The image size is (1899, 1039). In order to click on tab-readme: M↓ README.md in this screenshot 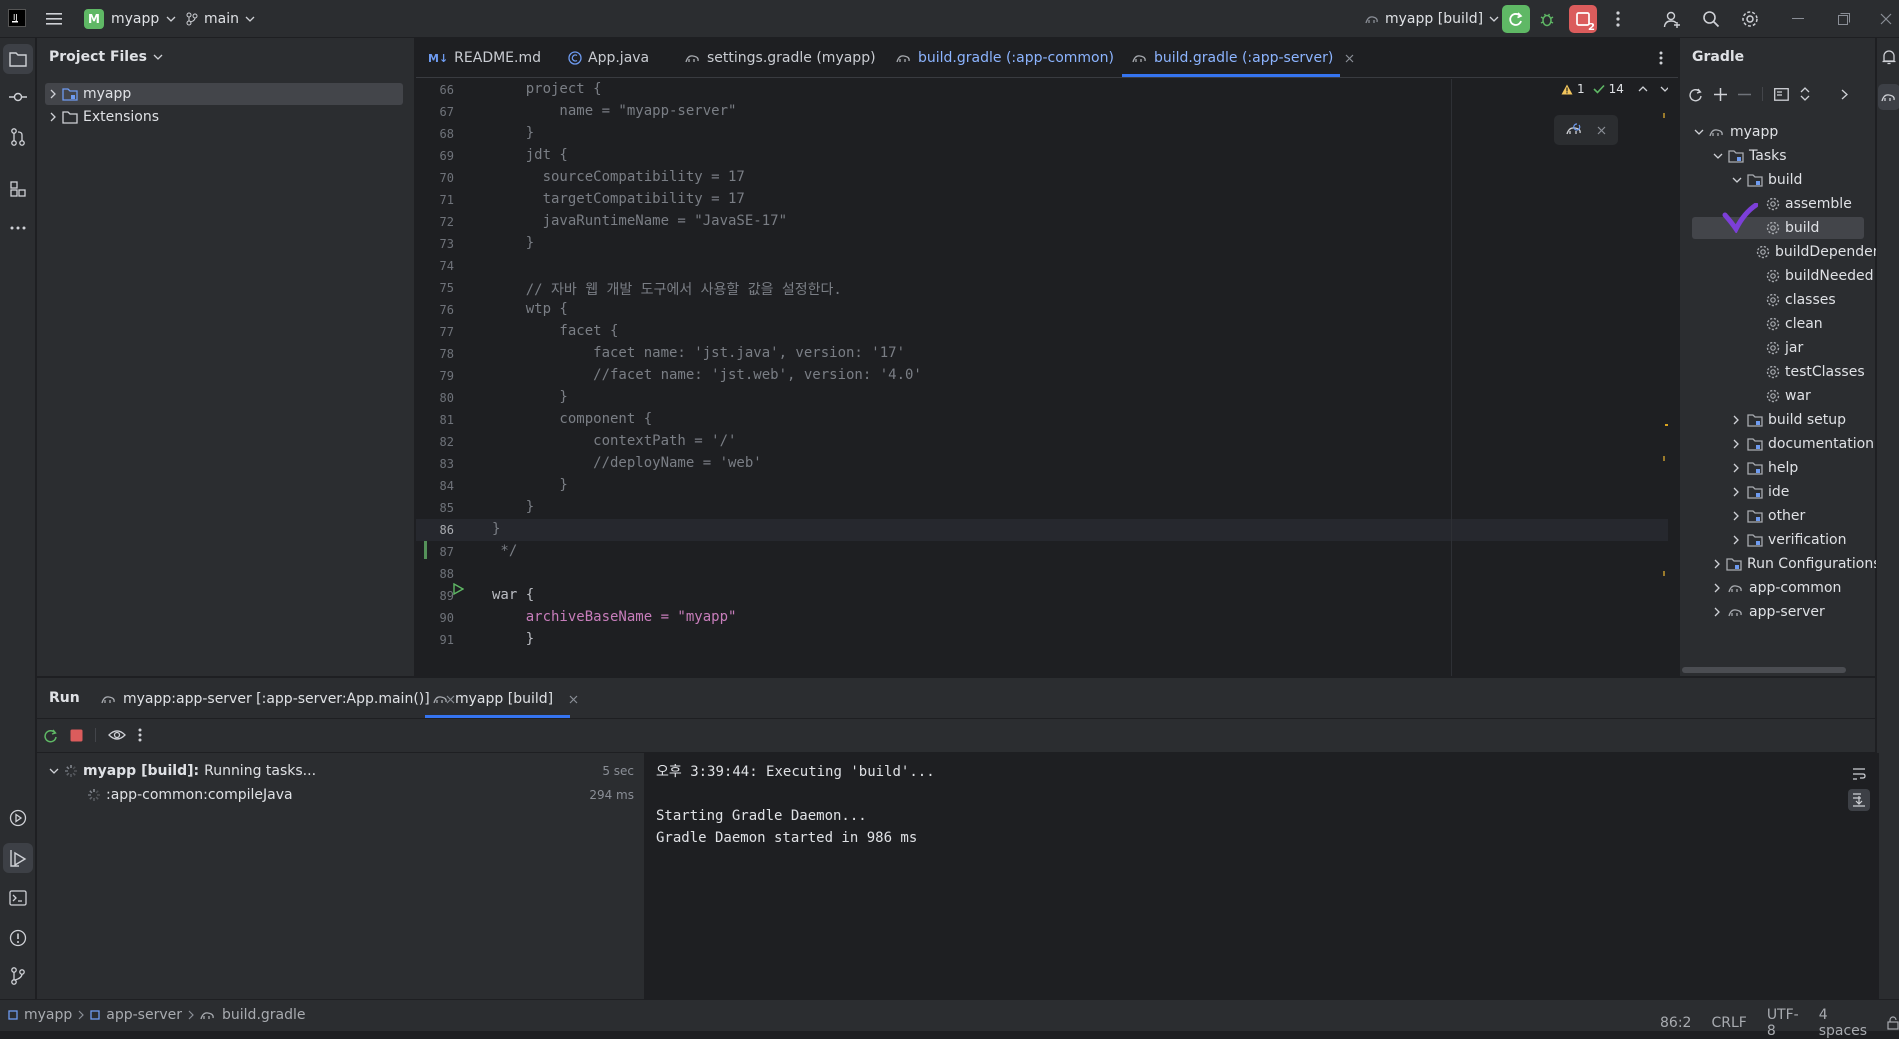, I will do `click(484, 58)`.